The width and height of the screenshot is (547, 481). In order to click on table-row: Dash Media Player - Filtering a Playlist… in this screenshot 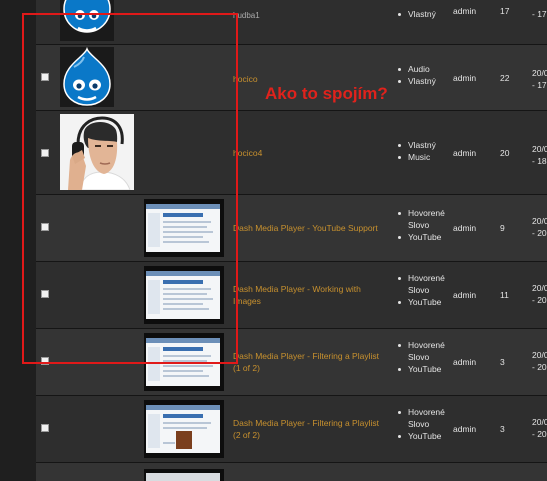, I will do `click(291, 428)`.